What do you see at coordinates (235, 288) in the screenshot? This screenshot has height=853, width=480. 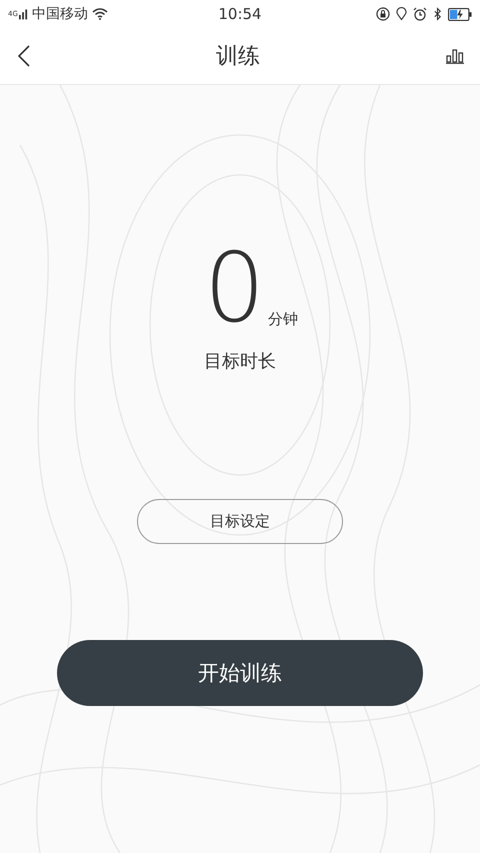 I see `goal-value: 0` at bounding box center [235, 288].